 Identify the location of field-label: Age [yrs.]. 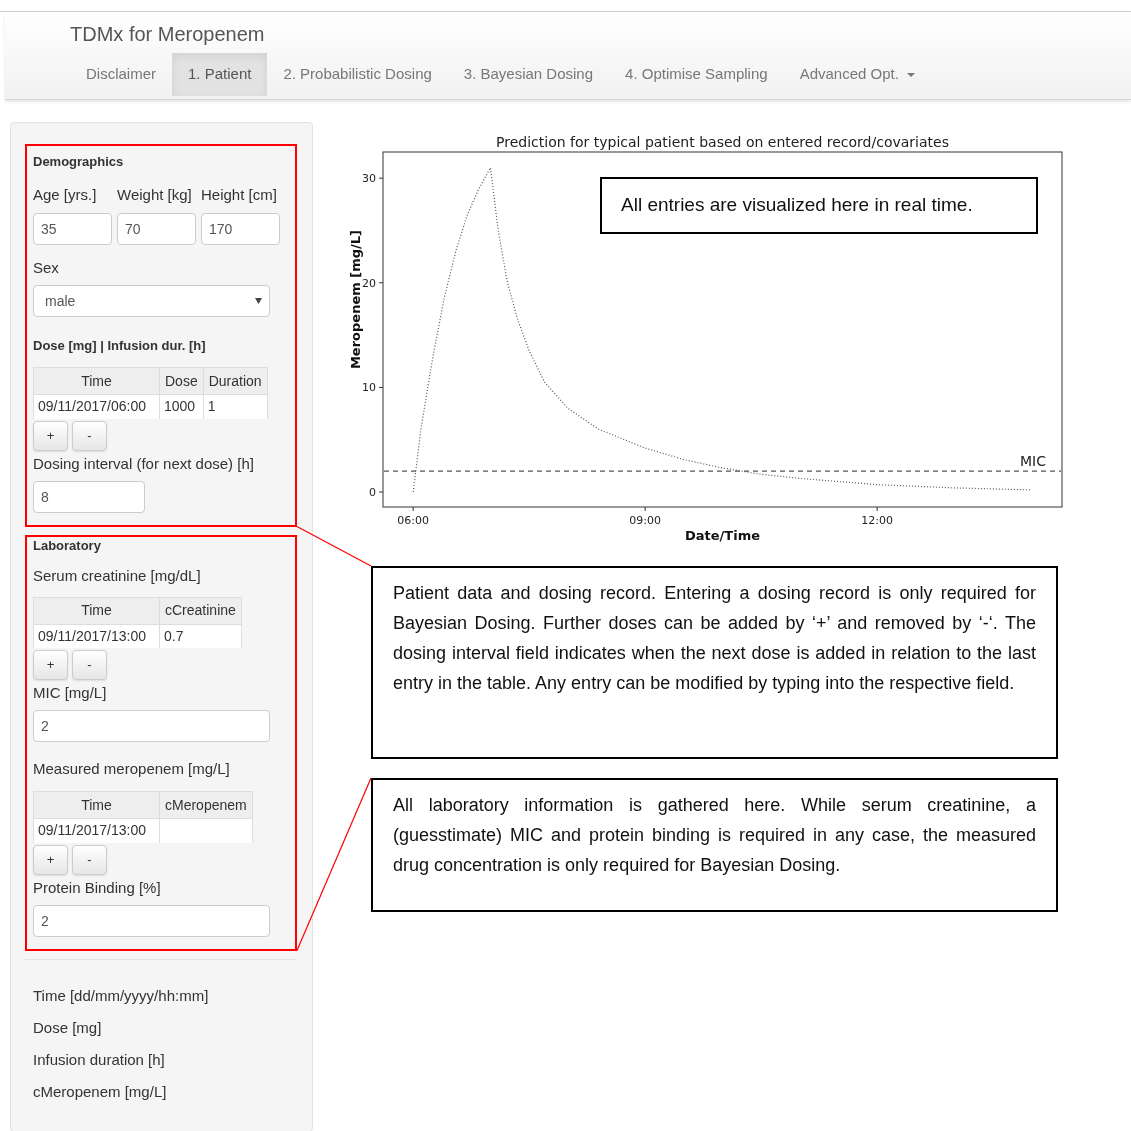
(65, 195).